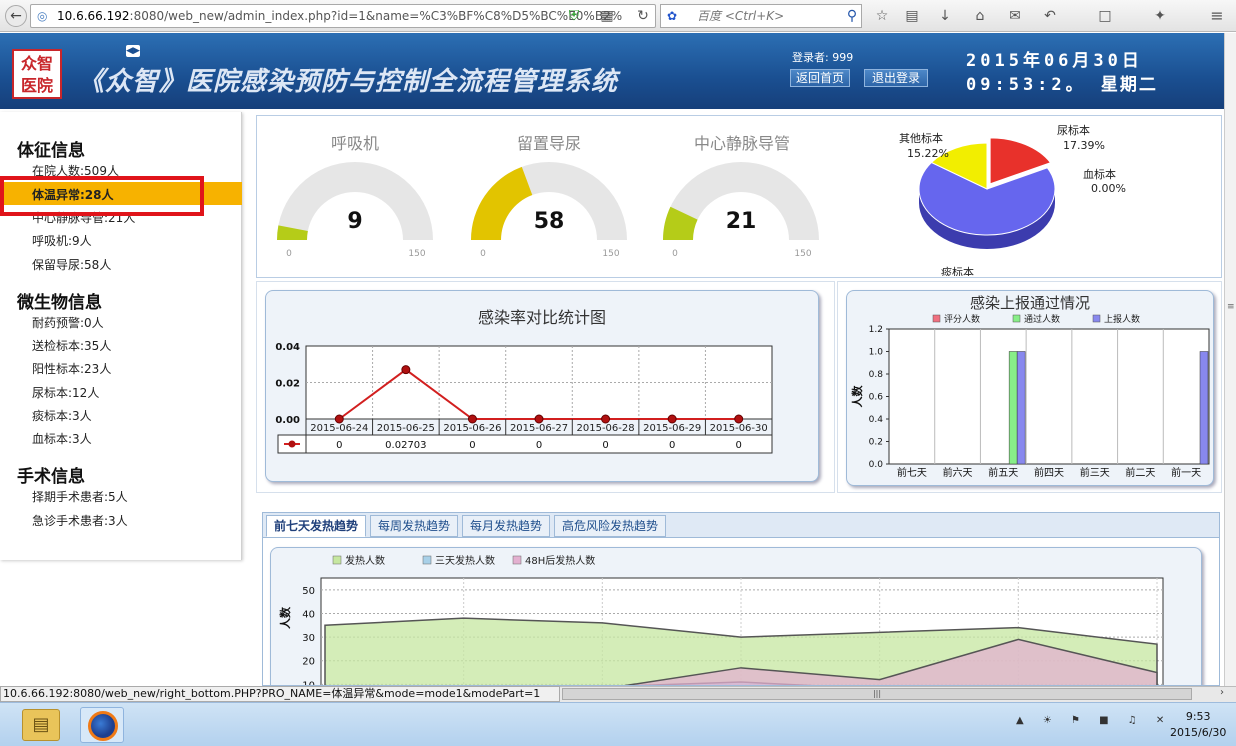 The width and height of the screenshot is (1236, 746). I want to click on legend-label: 通过人数, so click(1042, 319).